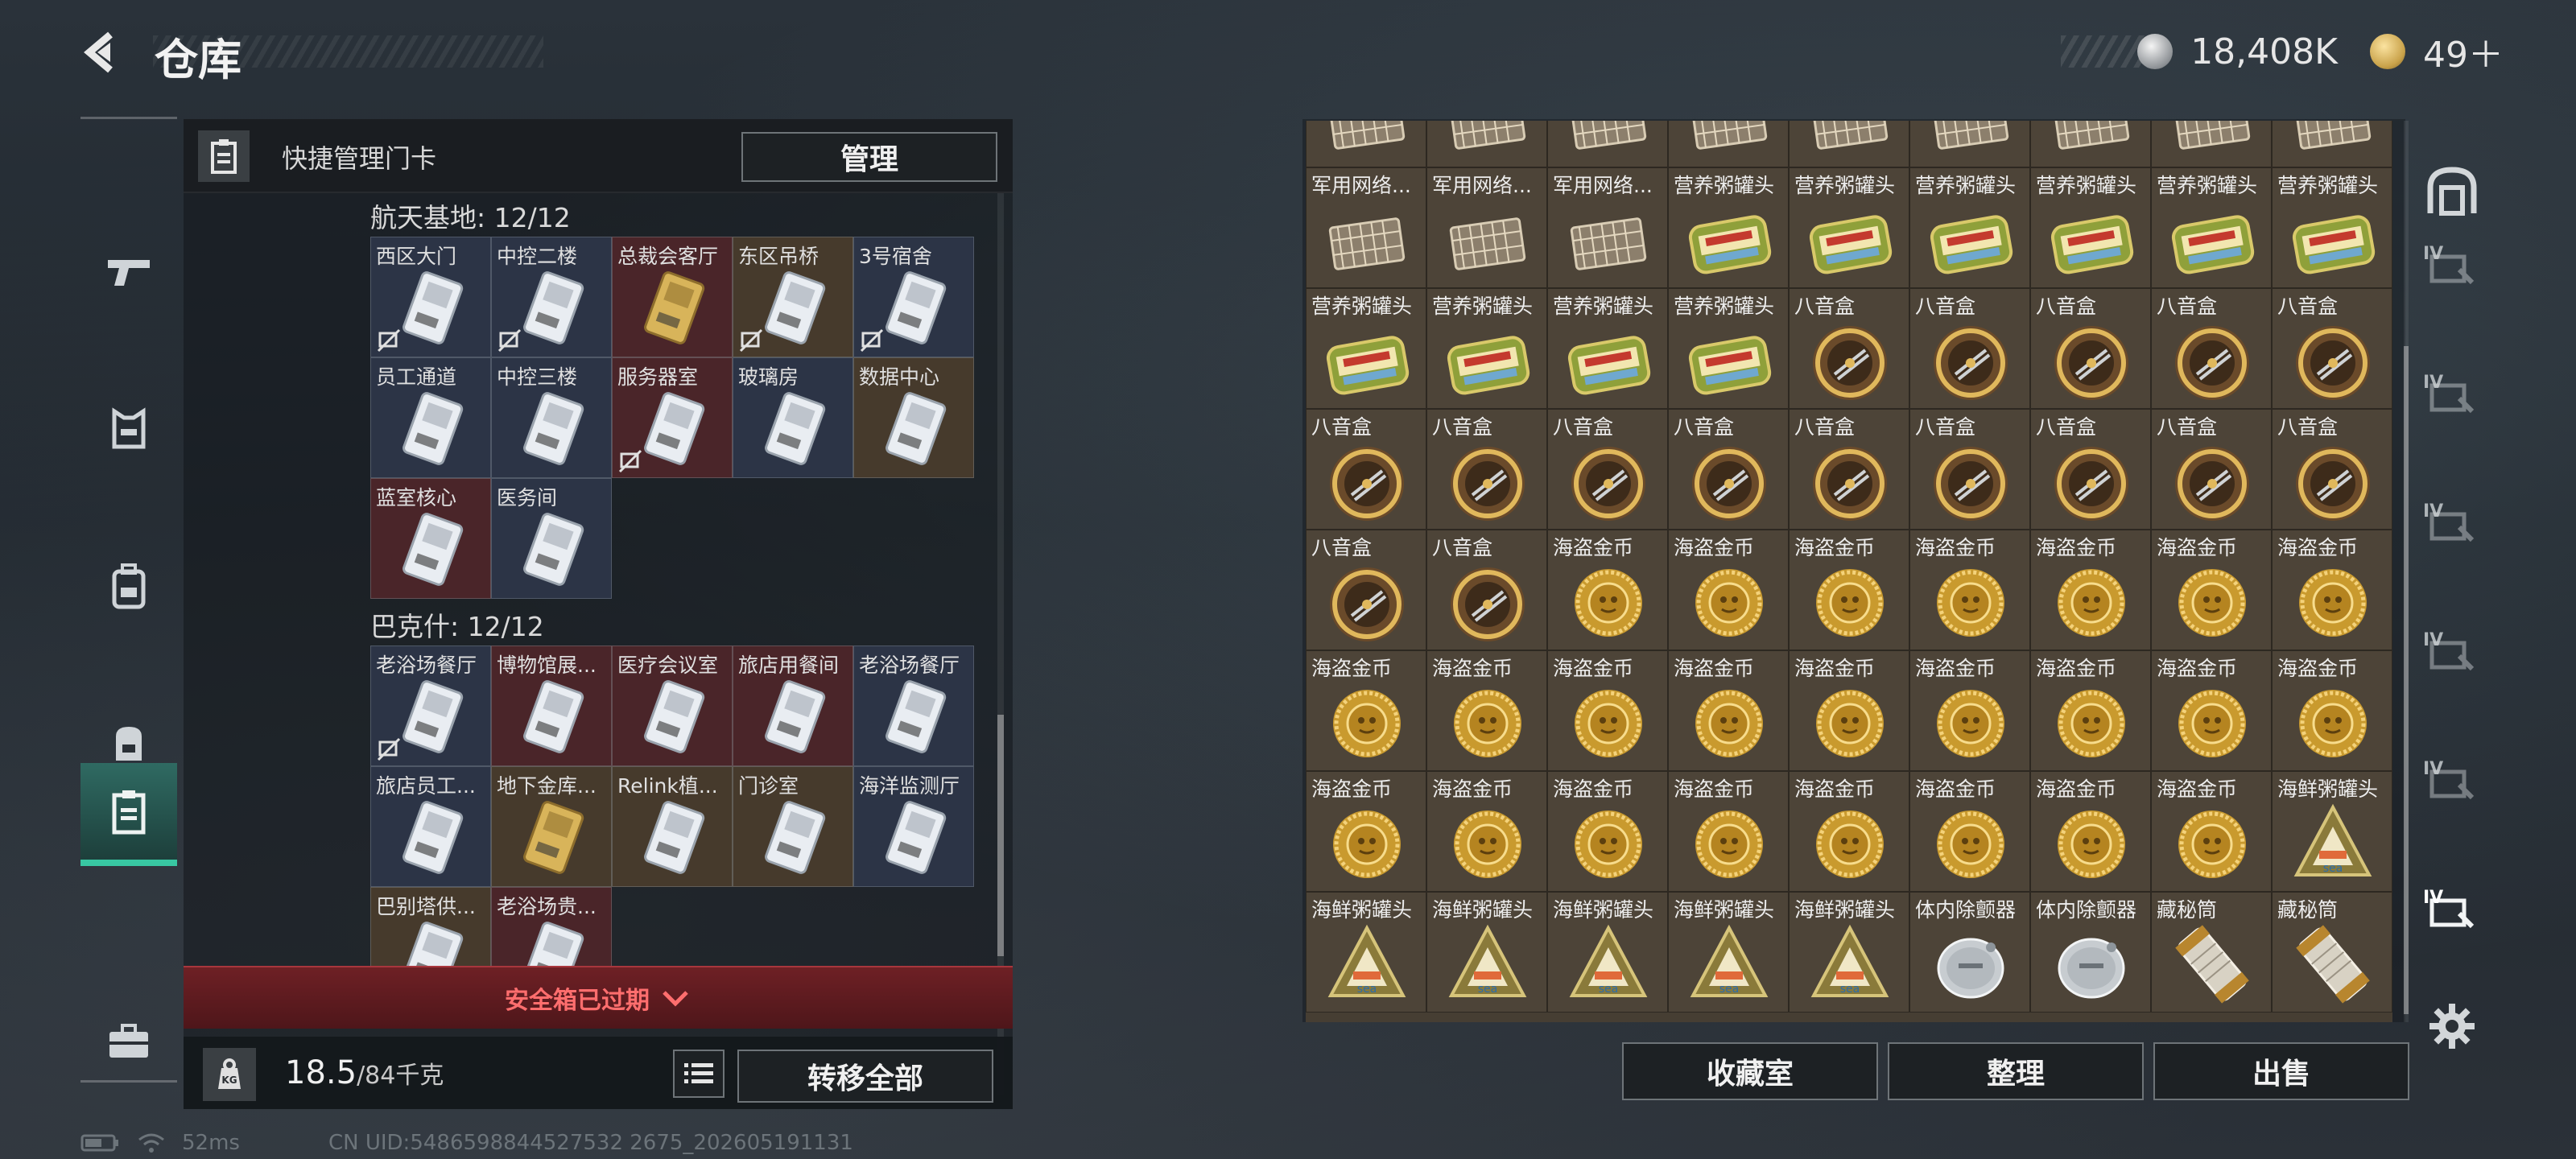 The height and width of the screenshot is (1159, 2576). Describe the element at coordinates (2281, 1071) in the screenshot. I see `sell-button: 出售` at that location.